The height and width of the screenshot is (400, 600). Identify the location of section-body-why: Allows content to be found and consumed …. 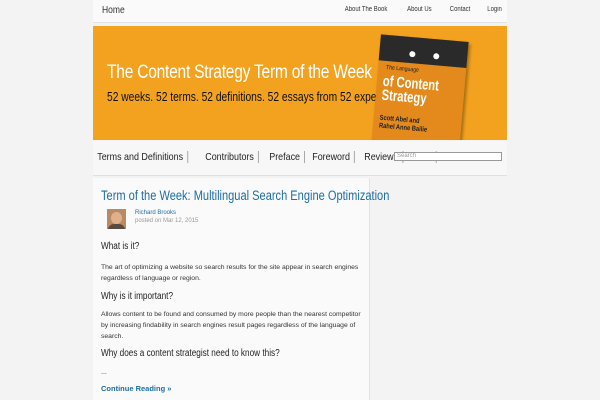
(231, 325).